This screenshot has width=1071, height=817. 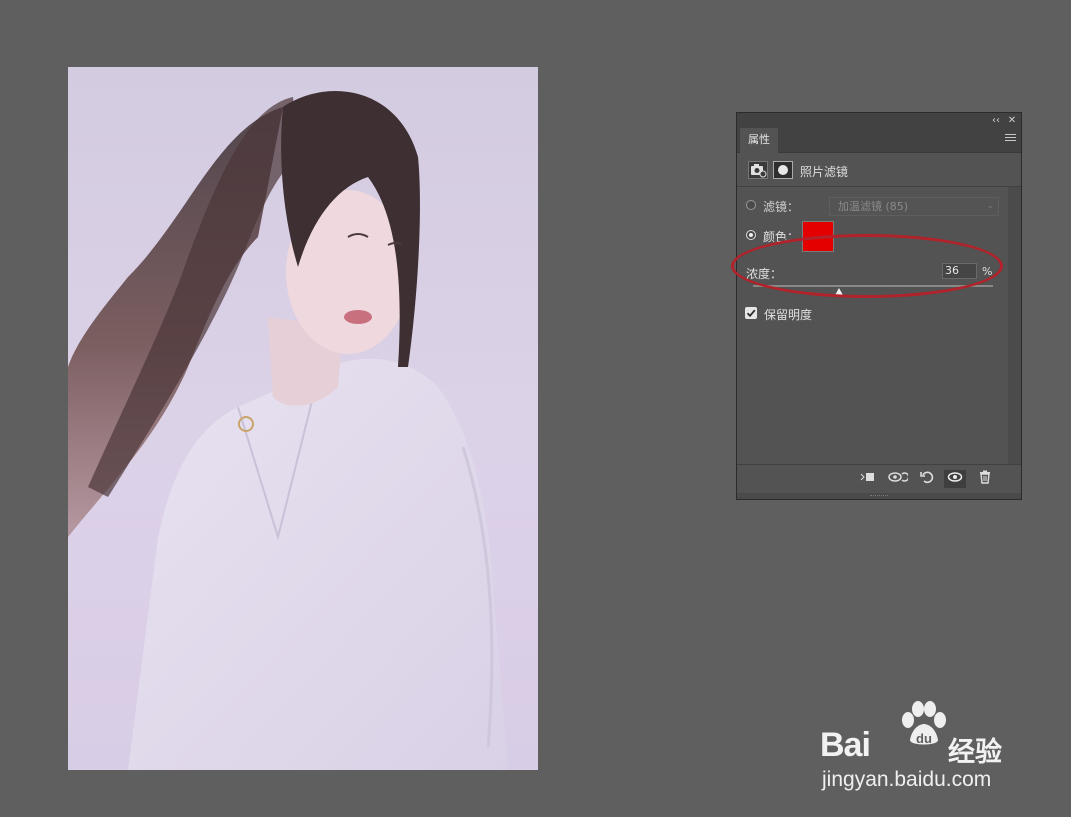 What do you see at coordinates (788, 315) in the screenshot?
I see `preserve-luminosity-label: 保留明度` at bounding box center [788, 315].